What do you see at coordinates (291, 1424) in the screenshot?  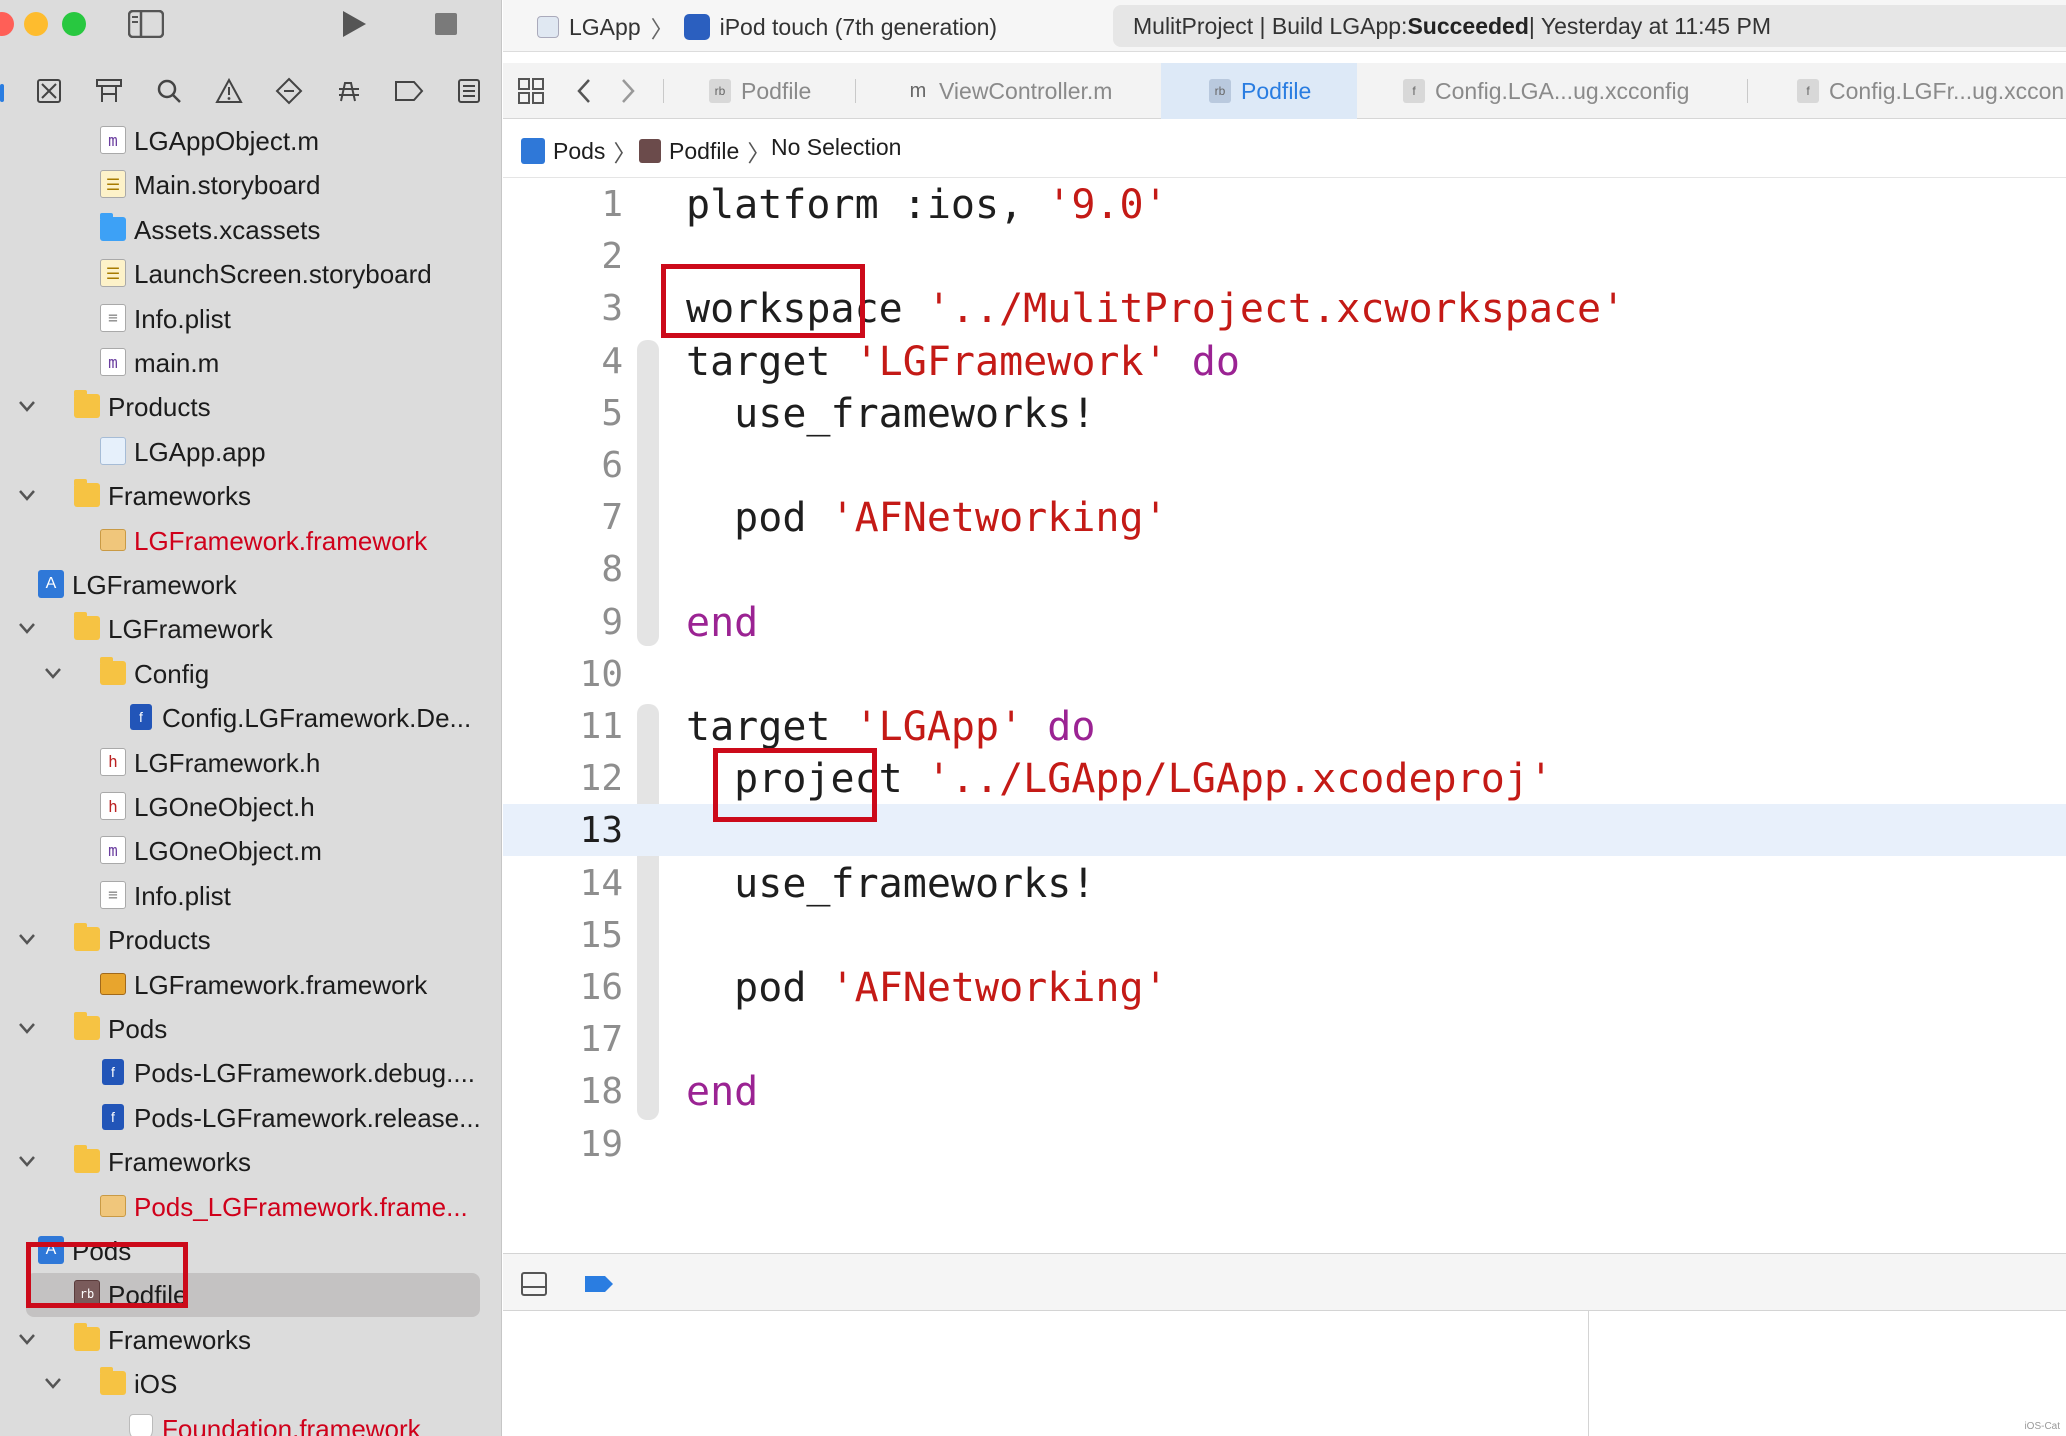 I see `navigator-item-label: Foundation.framework` at bounding box center [291, 1424].